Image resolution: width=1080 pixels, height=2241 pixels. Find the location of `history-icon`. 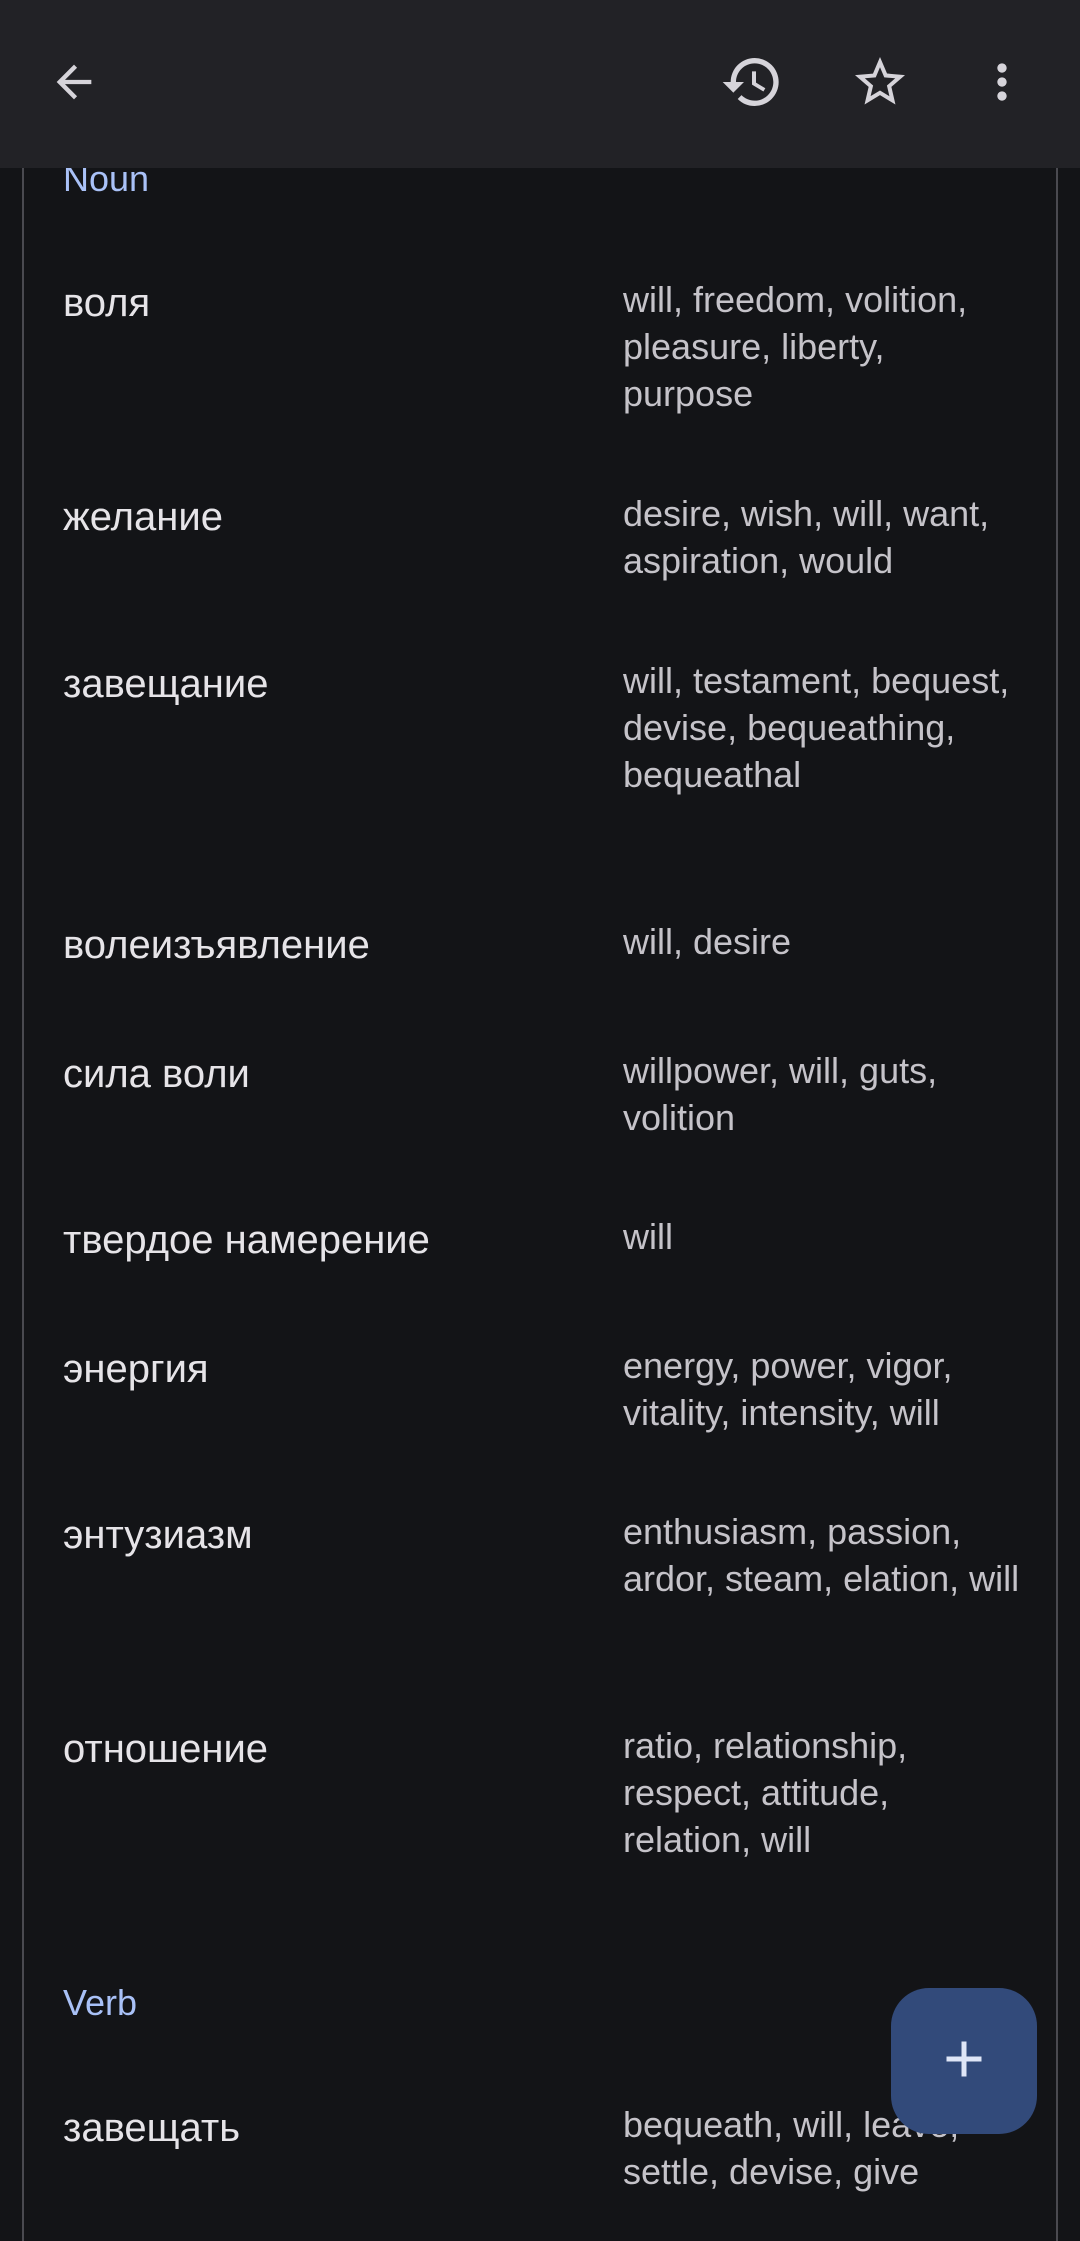

history-icon is located at coordinates (752, 84).